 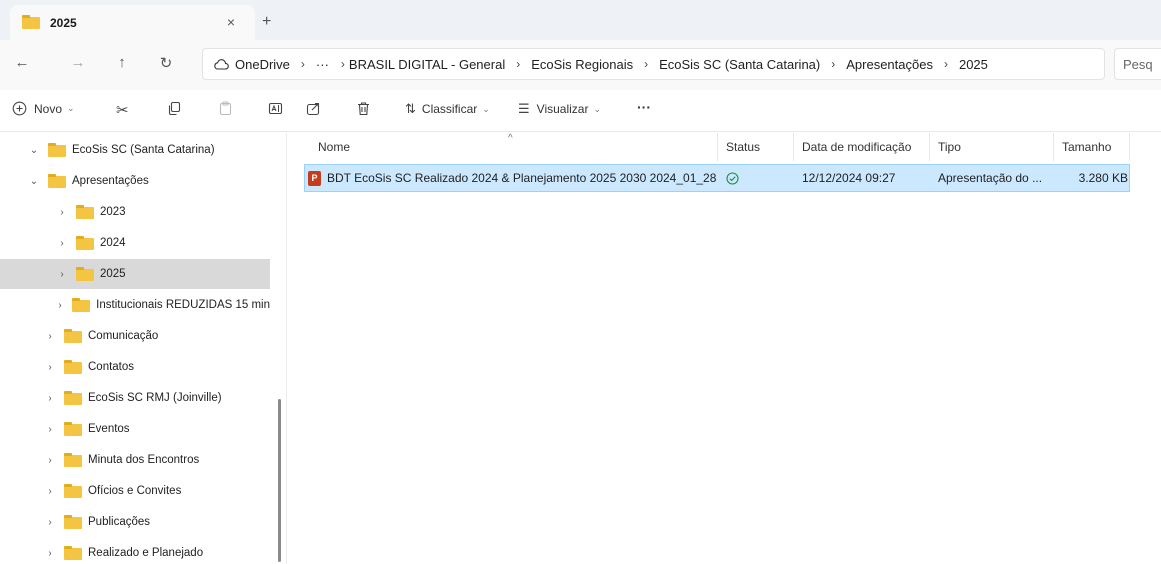 I want to click on sidebar-item-label: Minuta dos Encontros, so click(x=144, y=460).